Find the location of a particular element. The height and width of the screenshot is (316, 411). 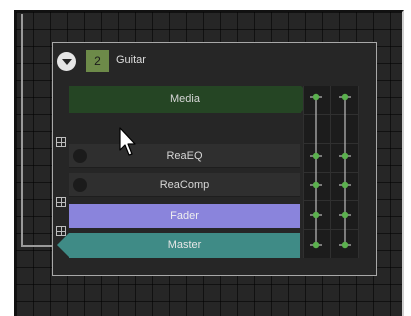

routing-wire-vertical is located at coordinates (22, 130).